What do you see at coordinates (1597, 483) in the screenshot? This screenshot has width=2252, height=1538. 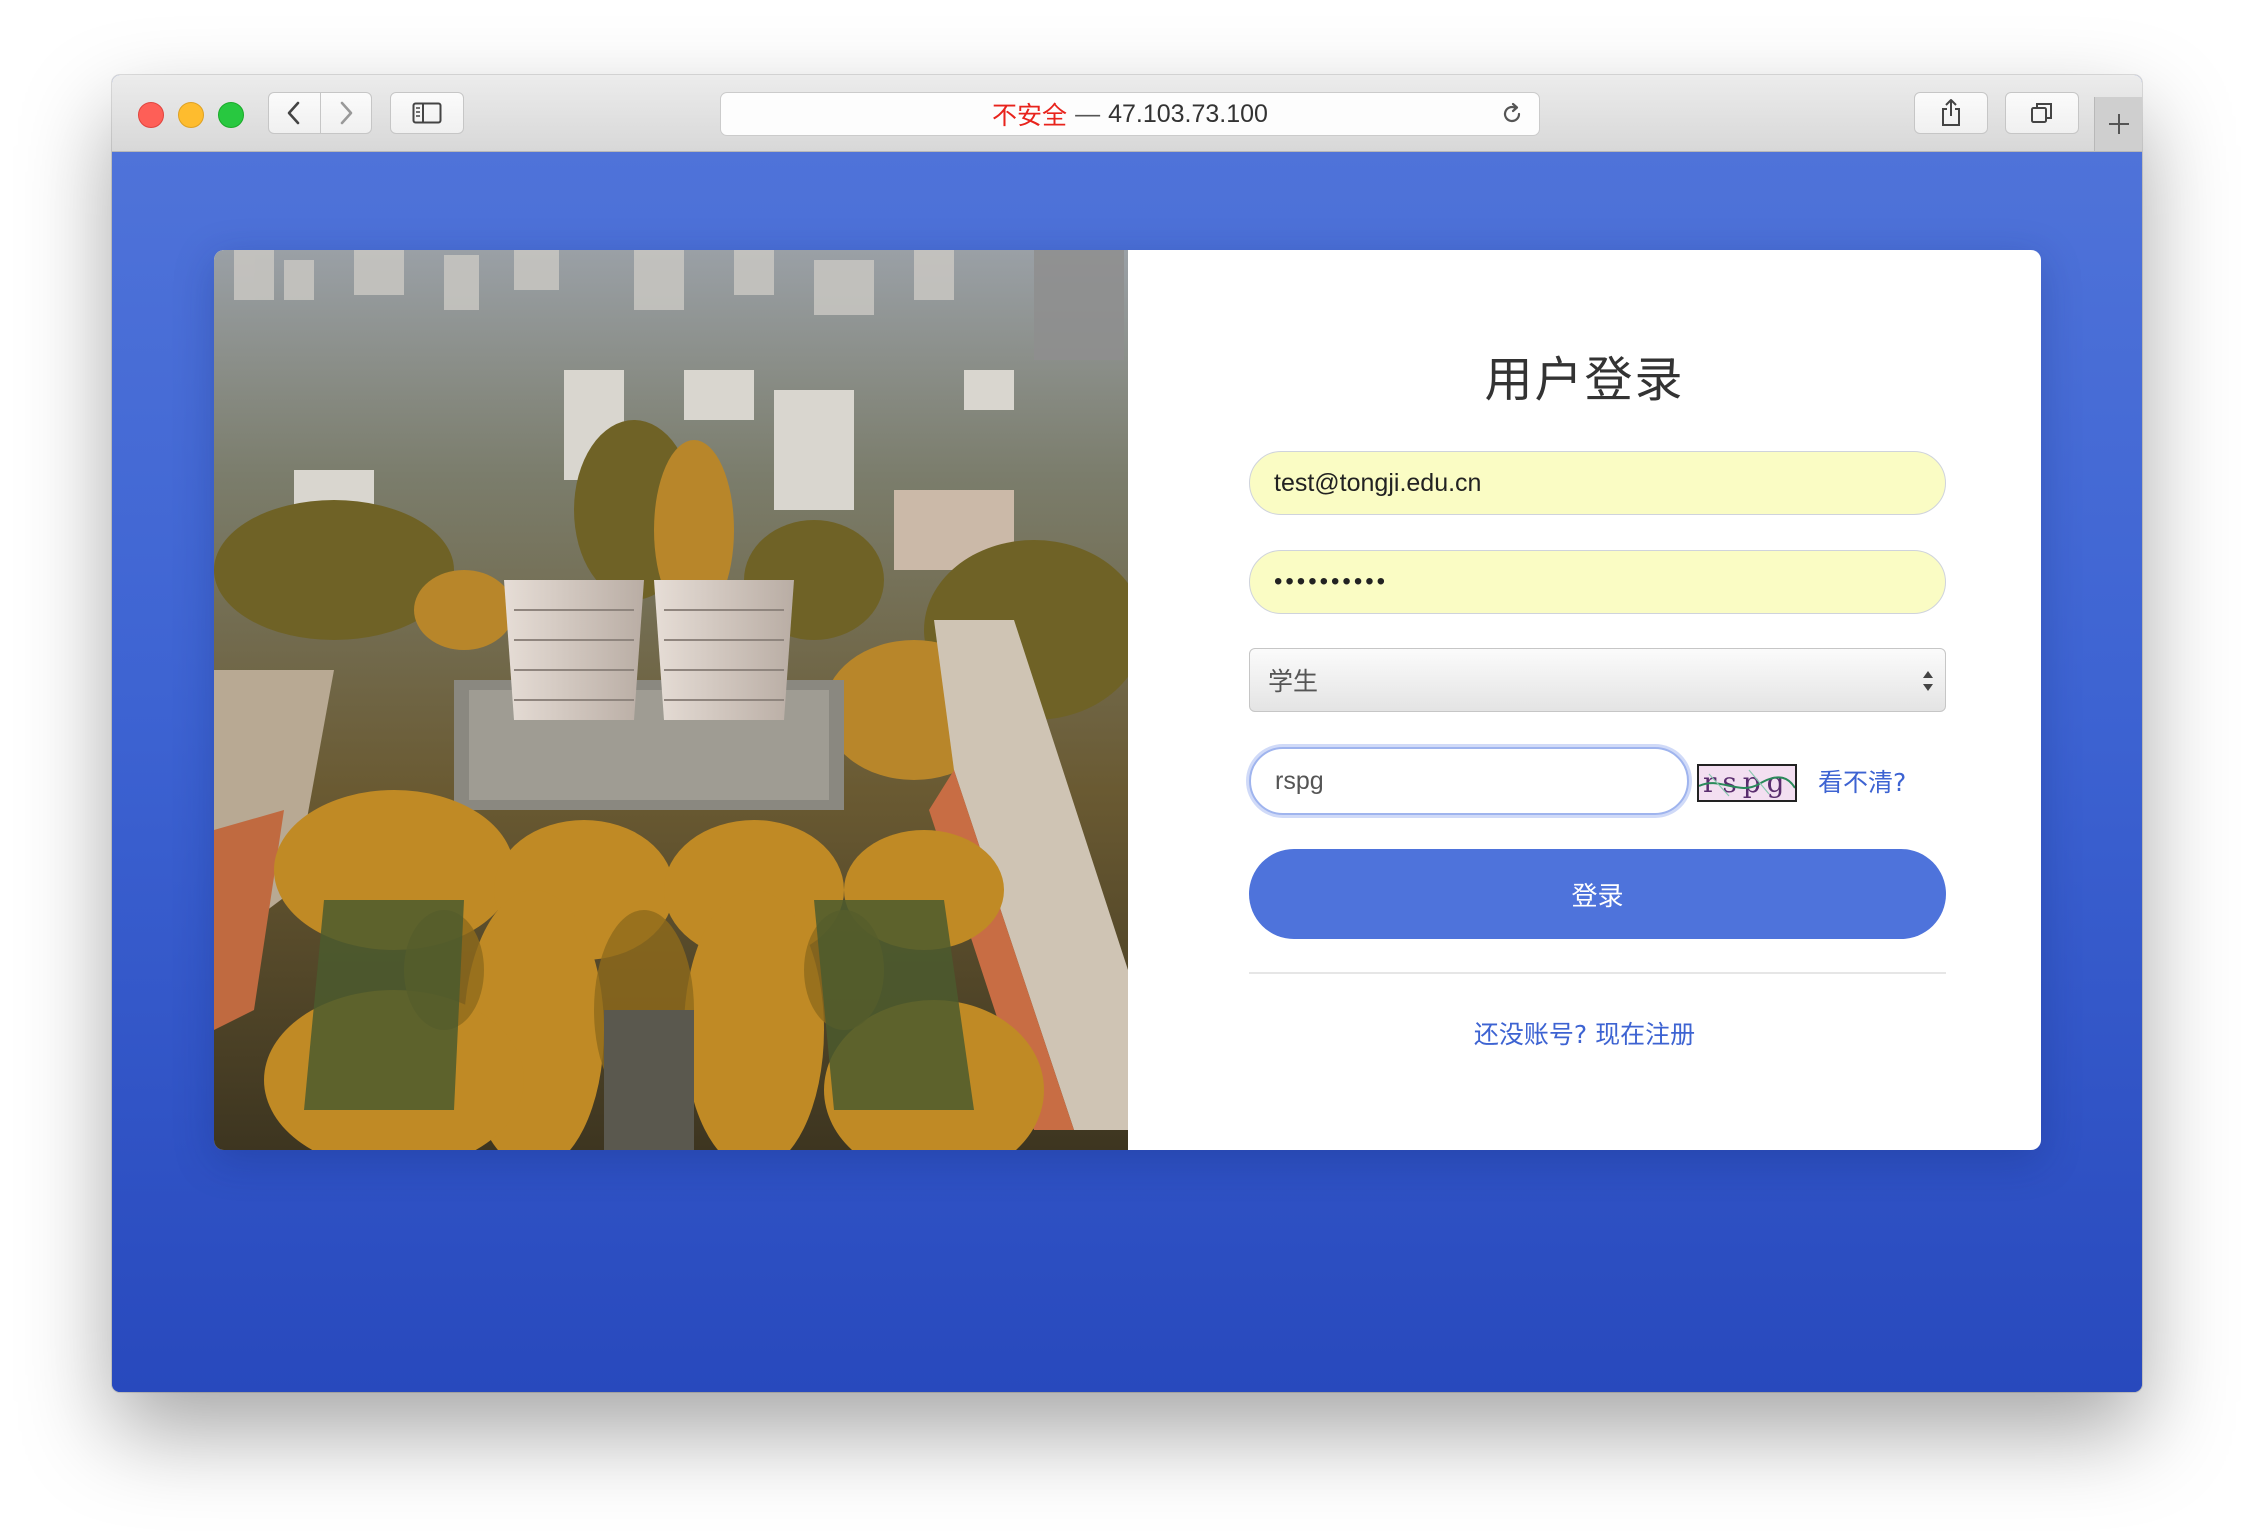 I see `email-field: test@tongji.edu.cn` at bounding box center [1597, 483].